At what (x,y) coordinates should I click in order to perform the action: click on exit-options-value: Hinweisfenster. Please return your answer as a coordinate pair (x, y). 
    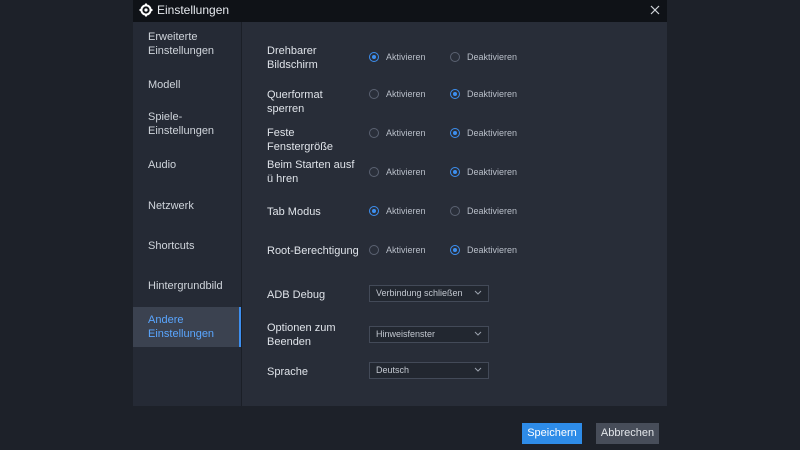
    Looking at the image, I should click on (406, 334).